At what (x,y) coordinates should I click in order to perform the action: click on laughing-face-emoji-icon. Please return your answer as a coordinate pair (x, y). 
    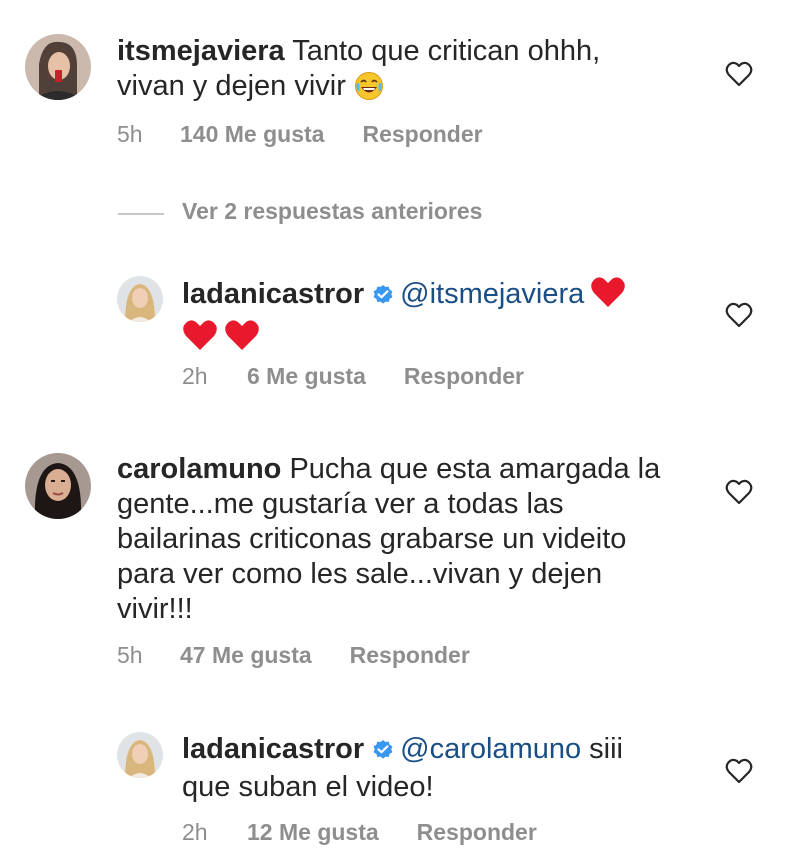
    Looking at the image, I should click on (369, 90).